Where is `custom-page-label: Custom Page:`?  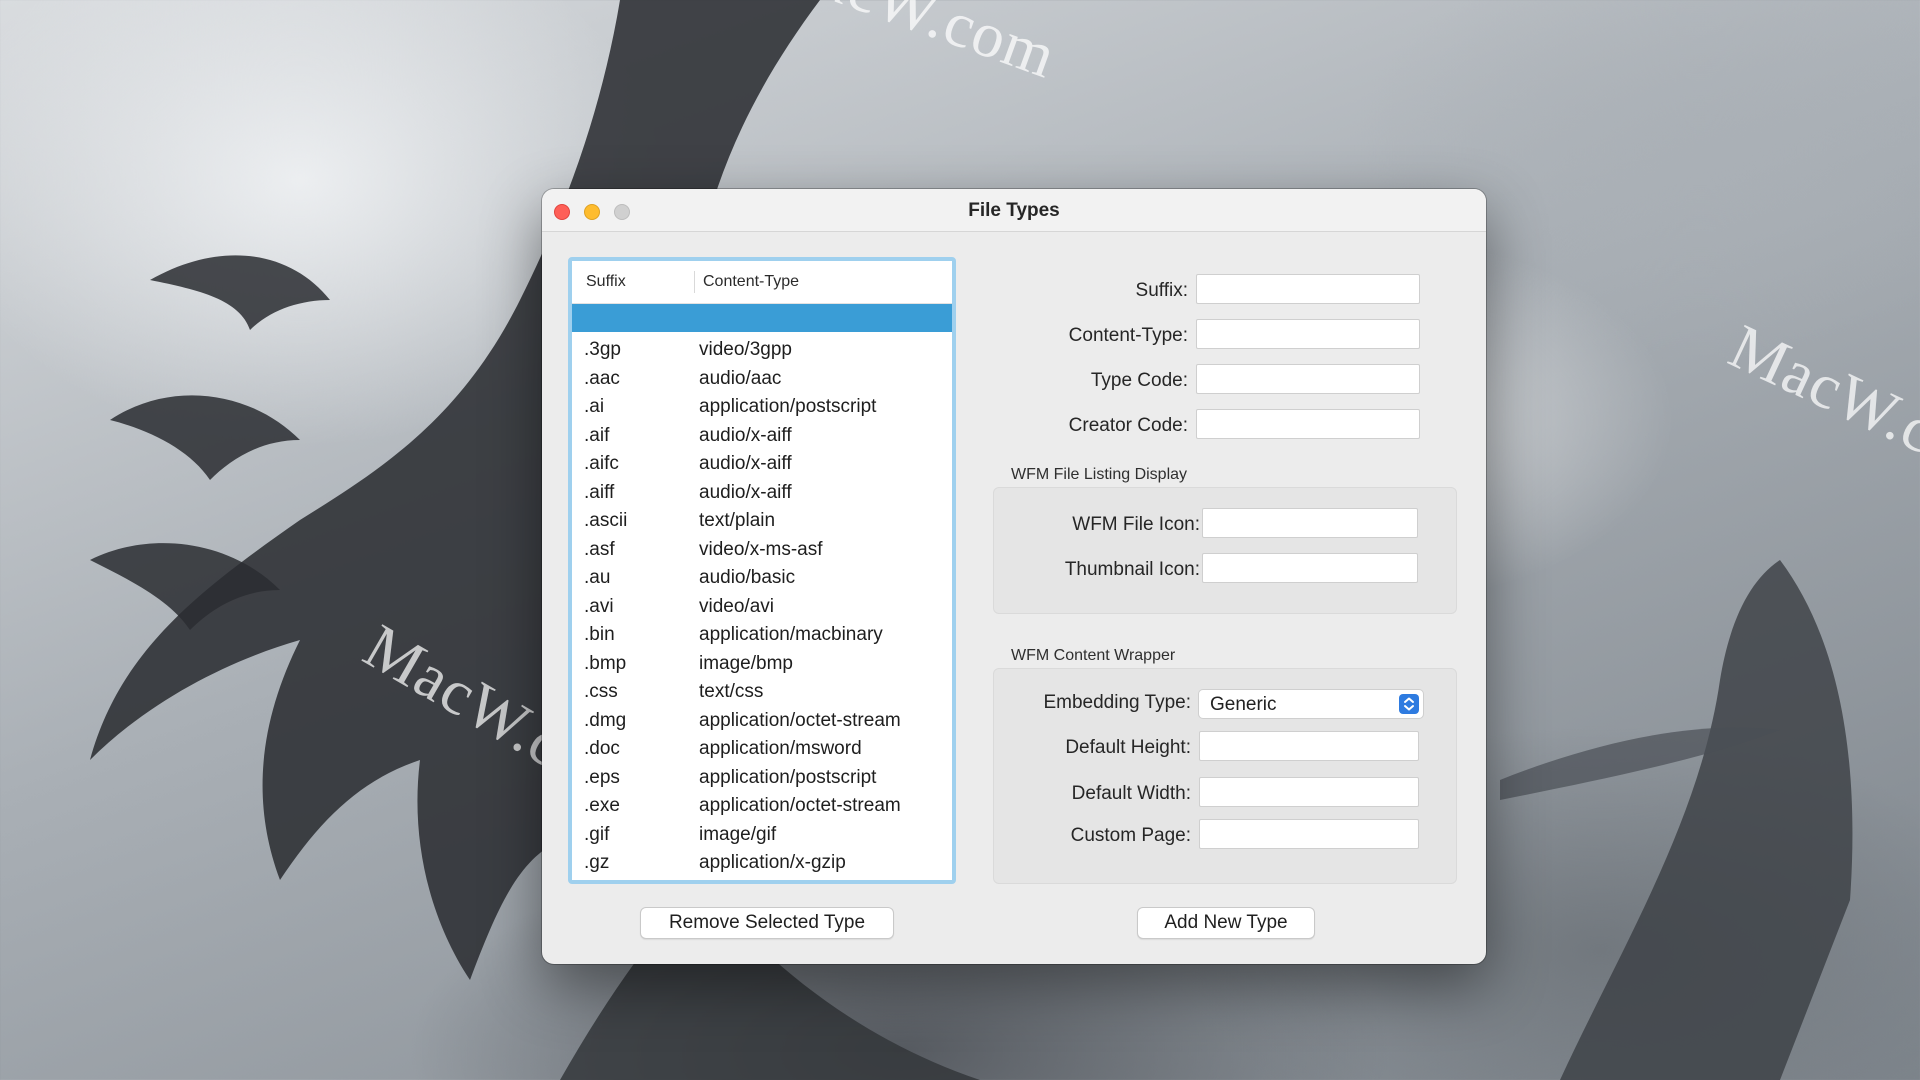 custom-page-label: Custom Page: is located at coordinates (1130, 835).